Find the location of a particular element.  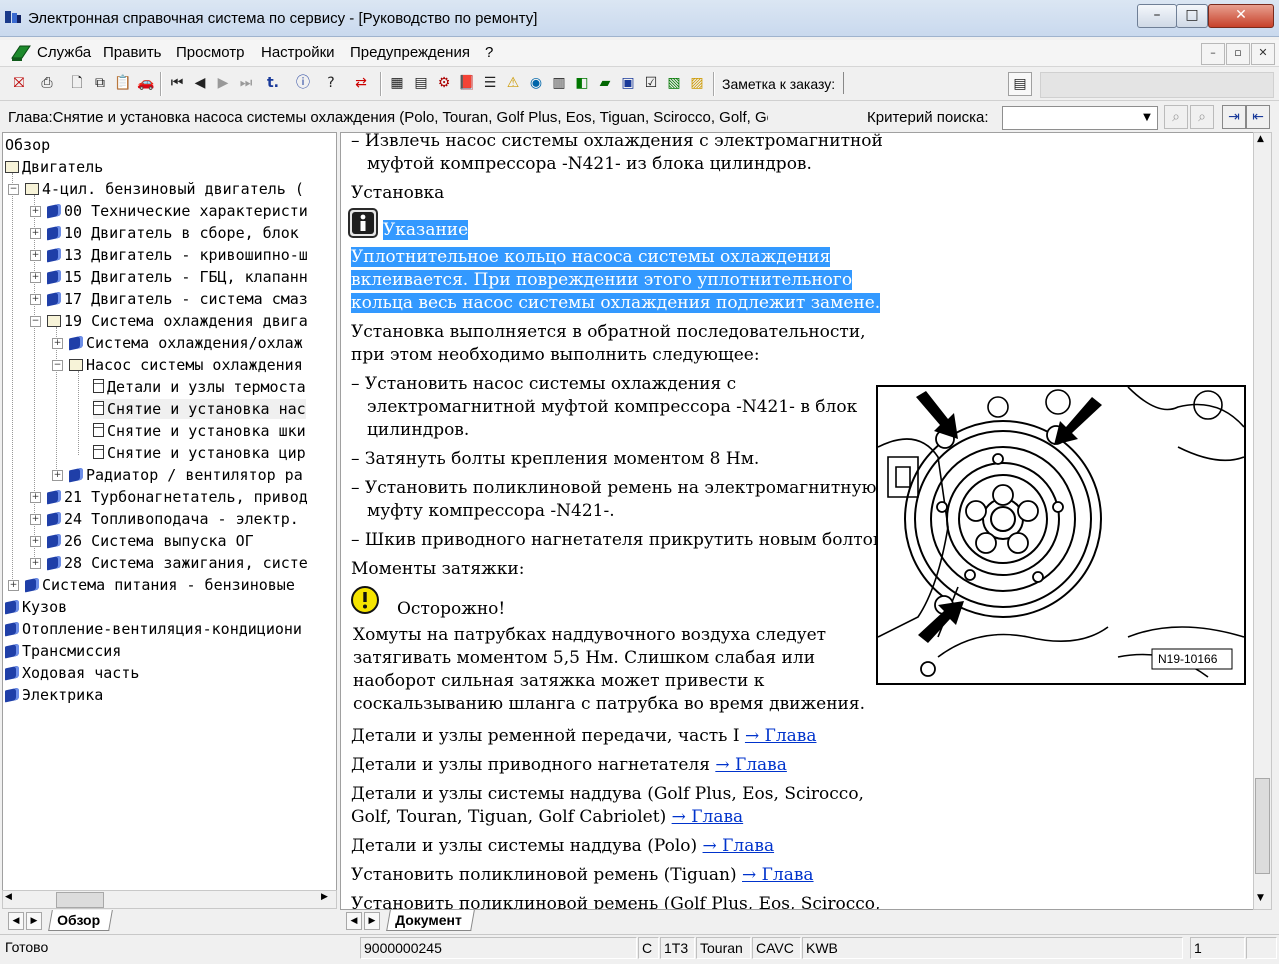

globe-icon: ◉ is located at coordinates (536, 83).